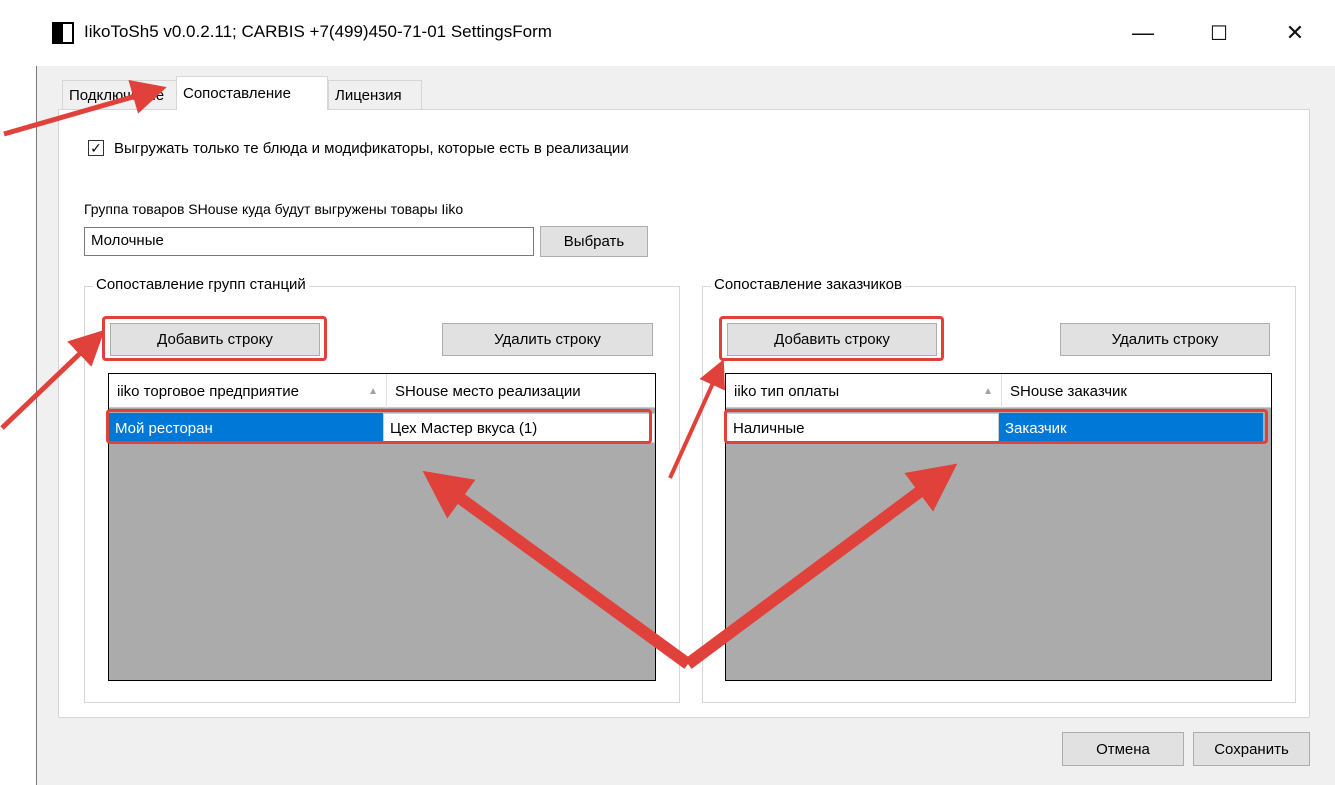 Image resolution: width=1335 pixels, height=785 pixels. Describe the element at coordinates (821, 566) in the screenshot. I see `arrow-to-customers-row-icon` at that location.